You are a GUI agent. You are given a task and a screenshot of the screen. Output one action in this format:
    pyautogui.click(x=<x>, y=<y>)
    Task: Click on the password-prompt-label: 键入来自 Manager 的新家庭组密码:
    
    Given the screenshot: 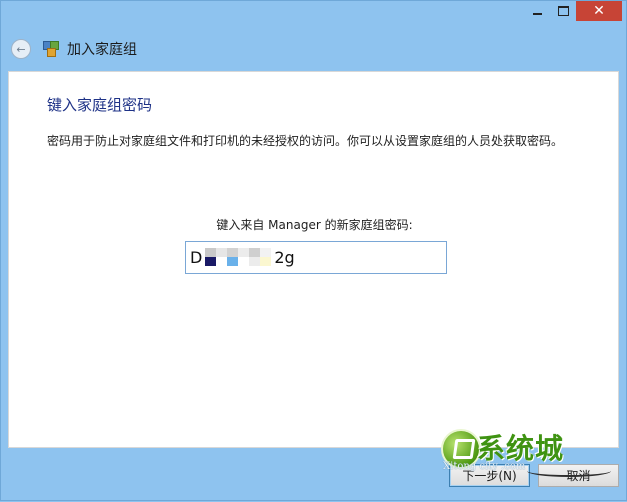 What is the action you would take?
    pyautogui.click(x=314, y=225)
    